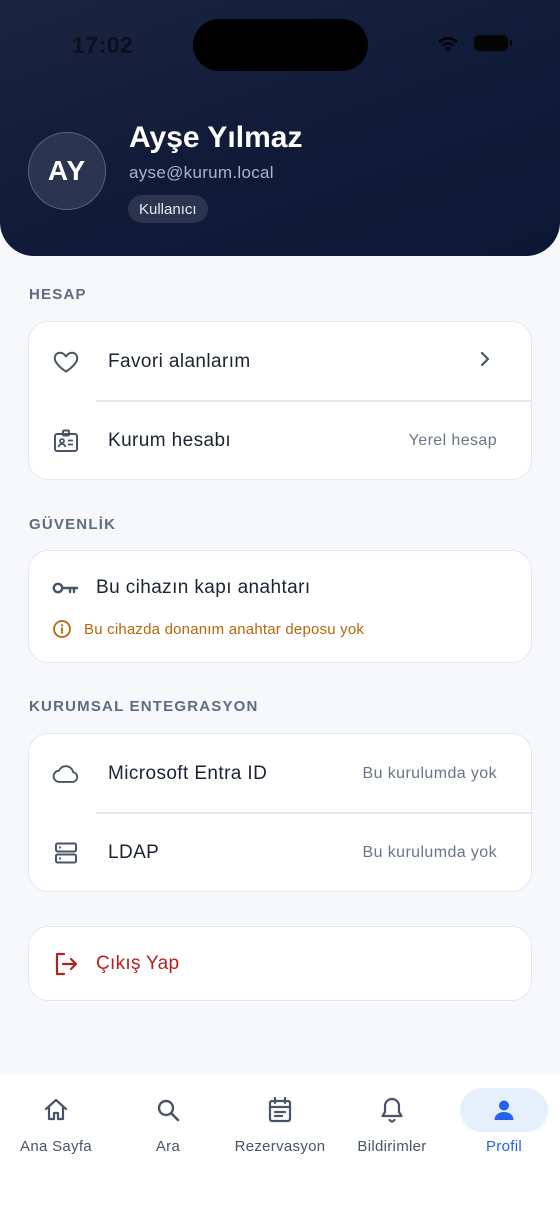  What do you see at coordinates (280, 852) in the screenshot?
I see `ldap-row: LDAP Bu kurulumda yok` at bounding box center [280, 852].